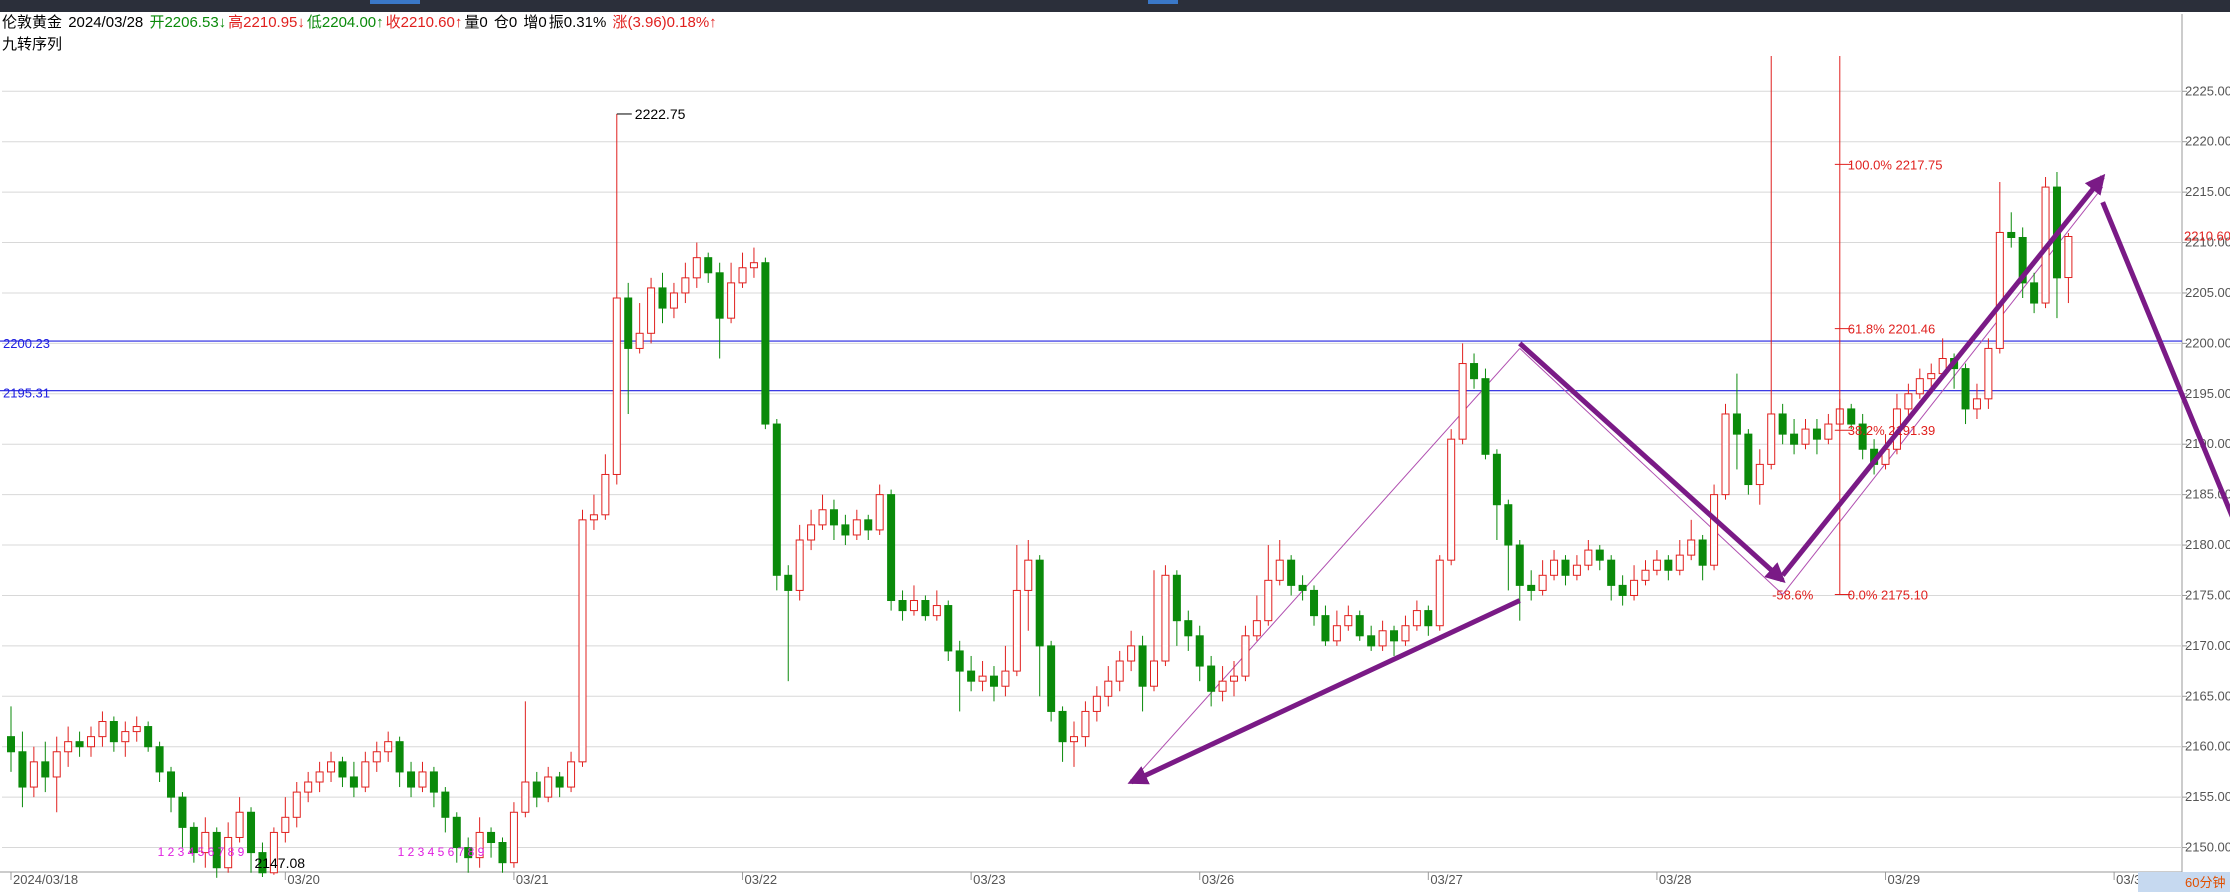  What do you see at coordinates (1675, 879) in the screenshot?
I see `x-tick-label: 03/28` at bounding box center [1675, 879].